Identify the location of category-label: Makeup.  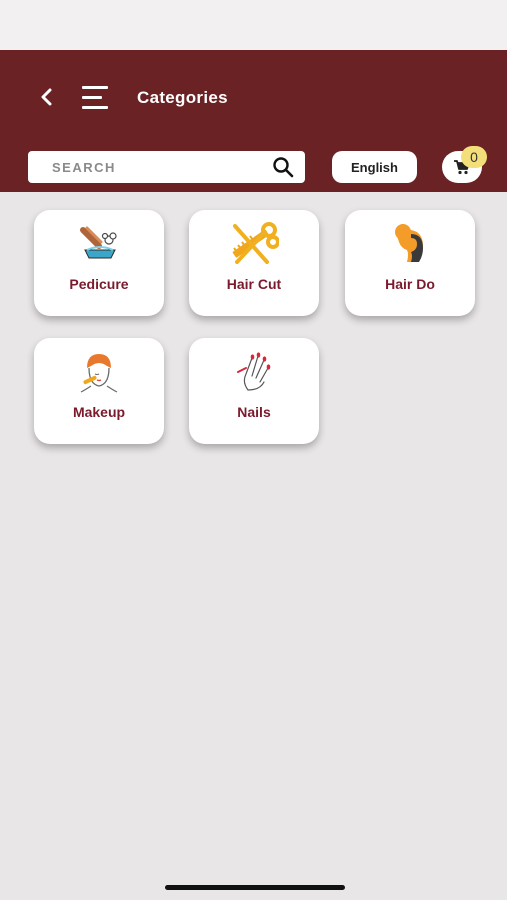
(99, 412).